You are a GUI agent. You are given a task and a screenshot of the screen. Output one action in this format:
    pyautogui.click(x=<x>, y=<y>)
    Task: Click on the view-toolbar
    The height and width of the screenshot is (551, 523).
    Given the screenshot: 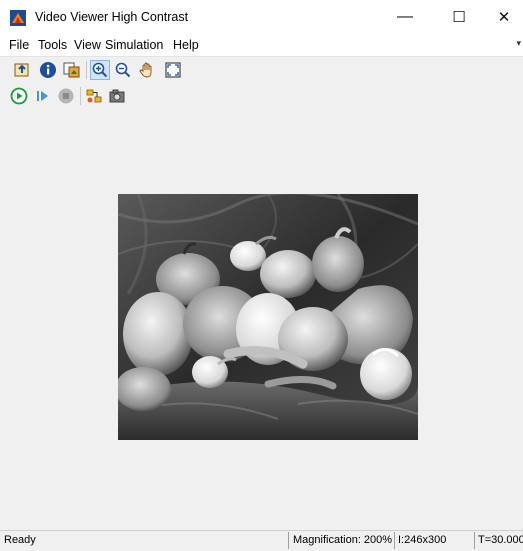 What is the action you would take?
    pyautogui.click(x=261, y=70)
    